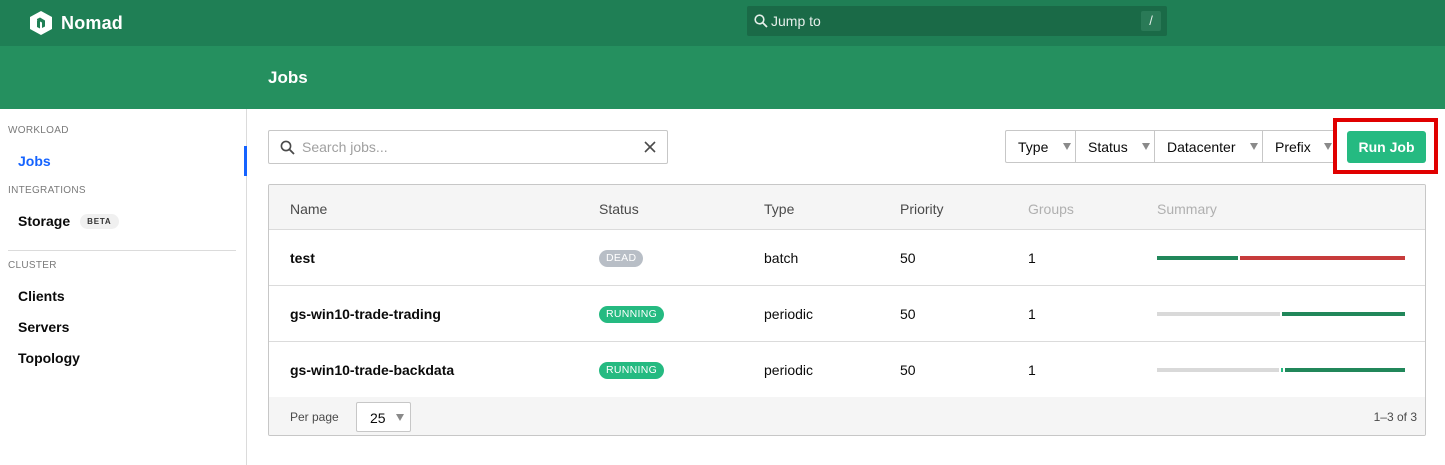  I want to click on jump-to-search: Jump to /, so click(957, 21).